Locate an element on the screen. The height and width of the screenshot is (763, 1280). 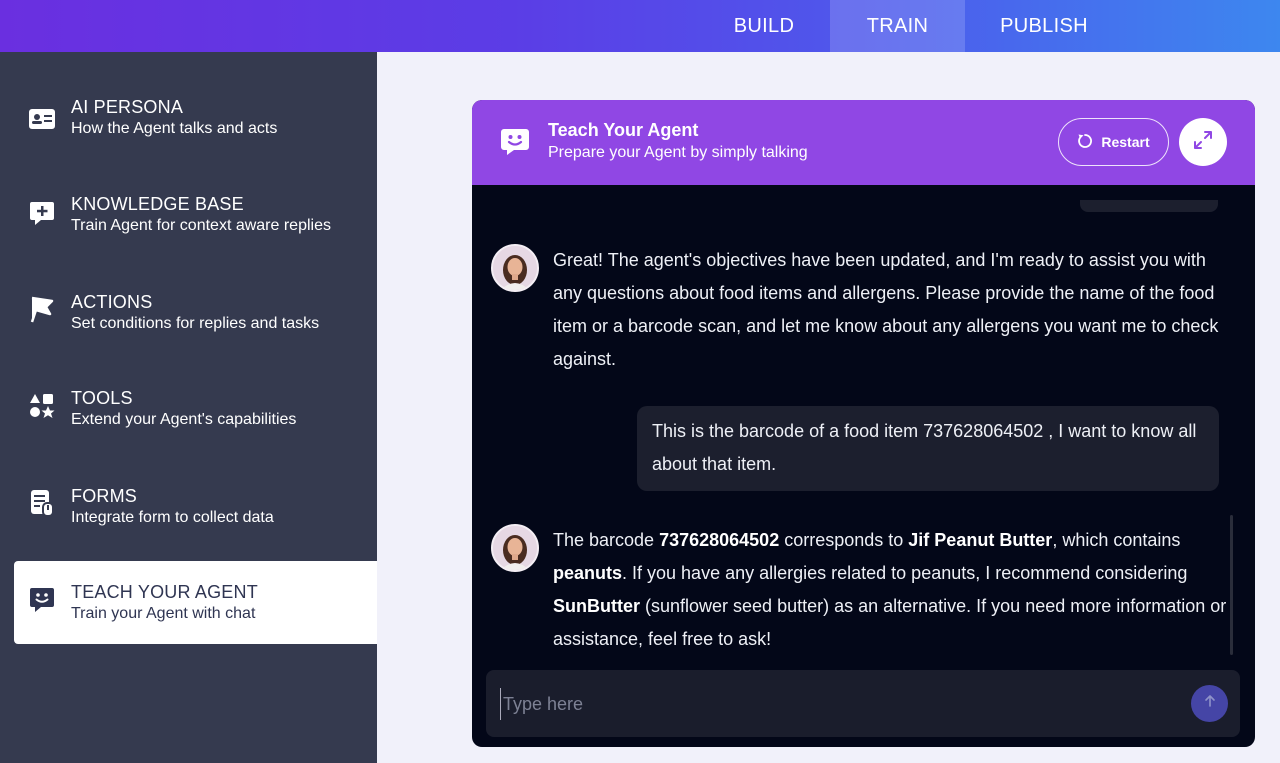
tab-publish: PUBLISH is located at coordinates (1044, 26).